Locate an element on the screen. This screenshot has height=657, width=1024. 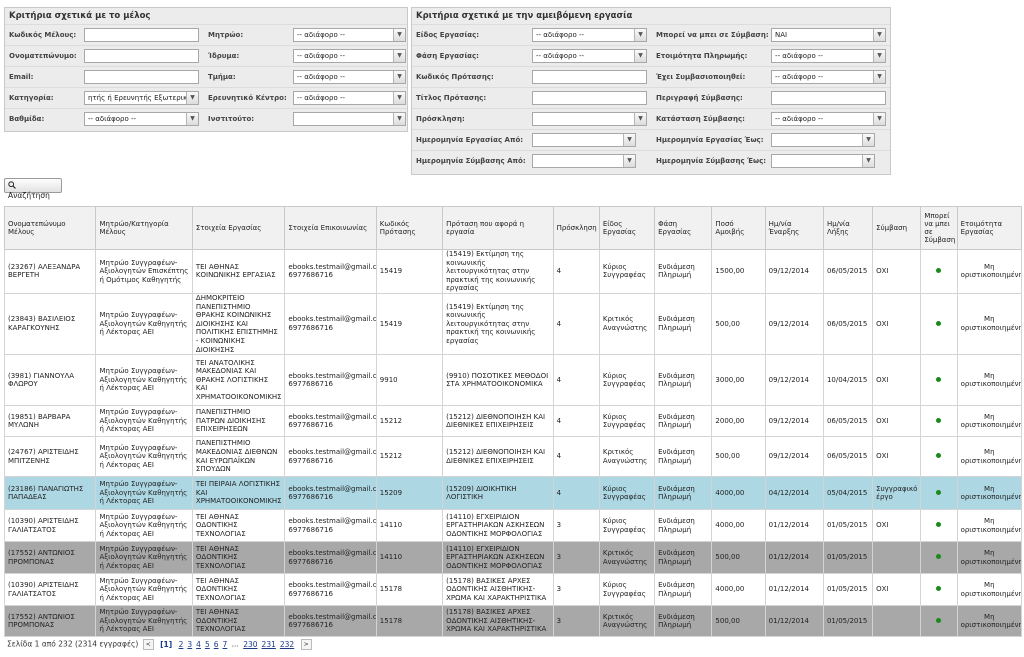
column-header: Πρόσκληση is located at coordinates (576, 228).